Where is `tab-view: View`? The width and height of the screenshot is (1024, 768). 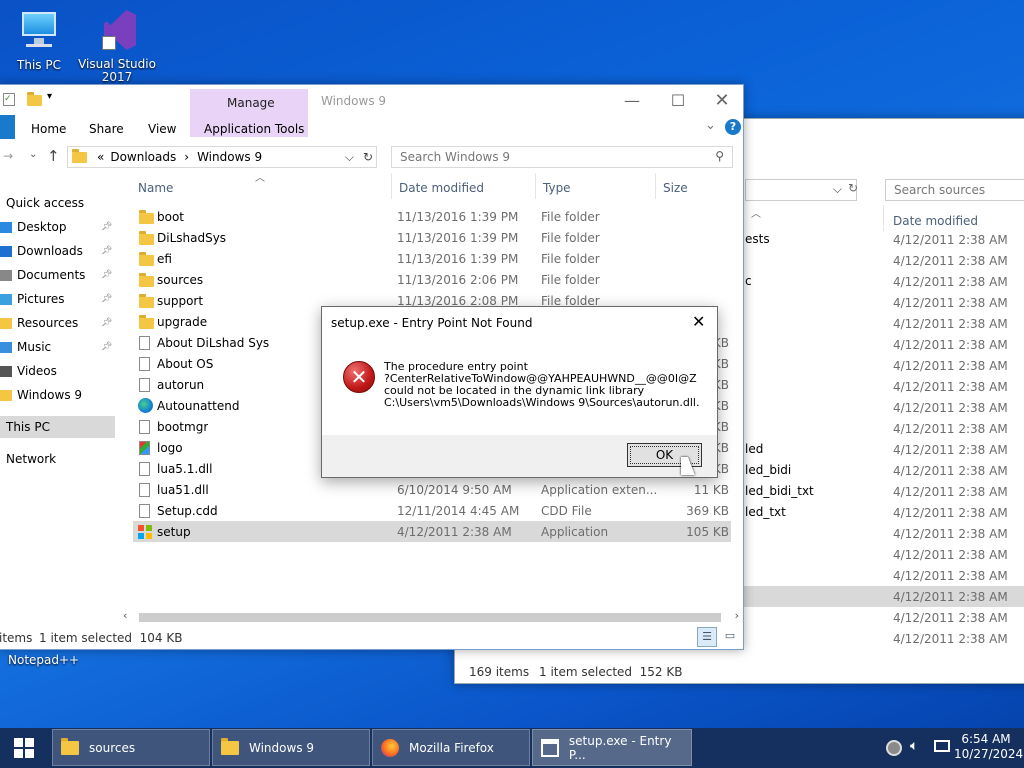 tab-view: View is located at coordinates (162, 129).